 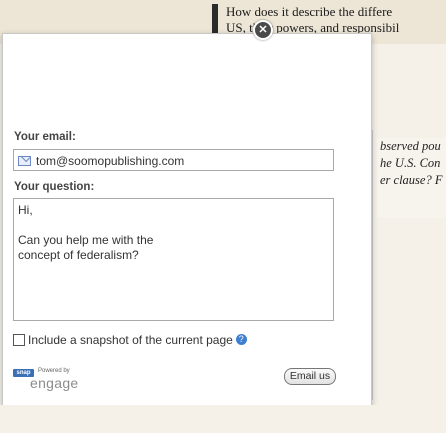 What do you see at coordinates (54, 371) in the screenshot?
I see `logo-powered-by: Powered by` at bounding box center [54, 371].